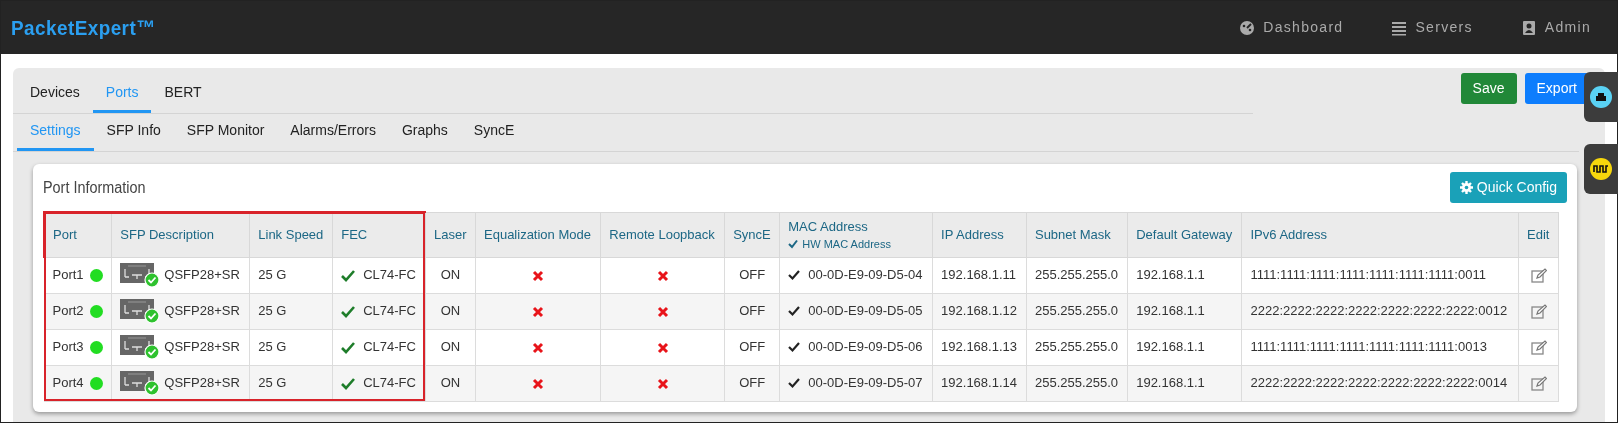 Image resolution: width=1618 pixels, height=423 pixels. What do you see at coordinates (1247, 27) in the screenshot?
I see `gauge-icon` at bounding box center [1247, 27].